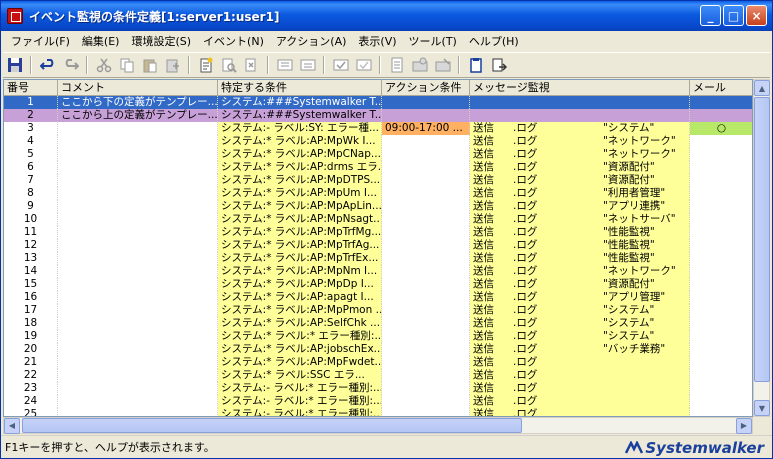 This screenshot has width=773, height=459. I want to click on table-row: 15 システム:* ラベル:AP:MpDp I... 送信 .ログ "資源配付", so click(378, 284).